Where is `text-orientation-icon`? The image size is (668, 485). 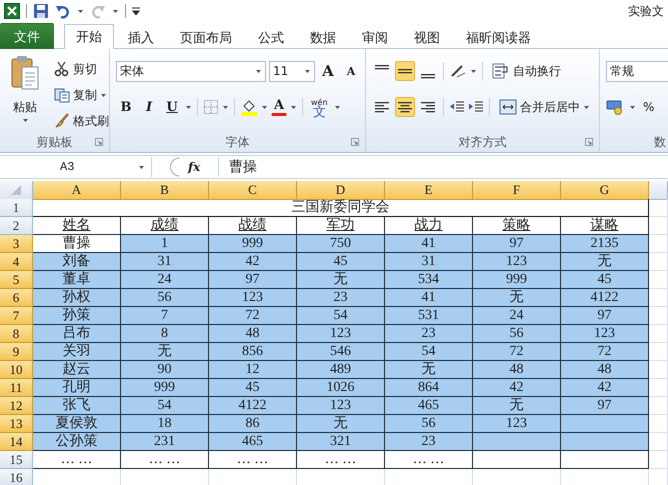
text-orientation-icon is located at coordinates (458, 71).